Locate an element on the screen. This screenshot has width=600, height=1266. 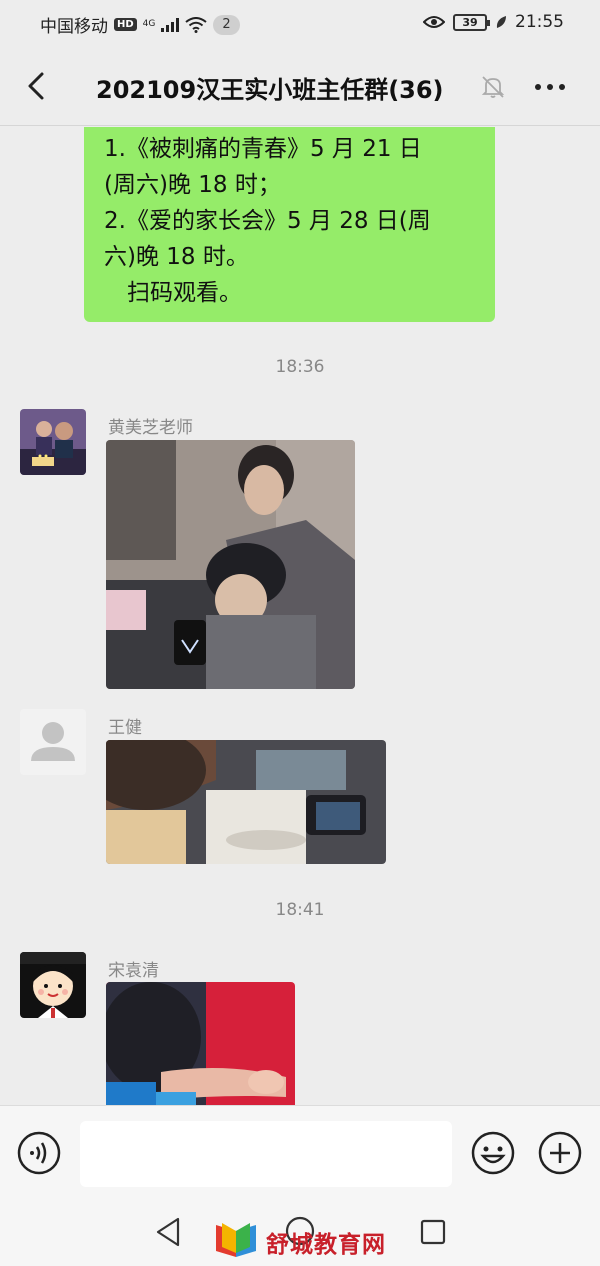
bubble-line: (周六)晚 18 时； is located at coordinates (192, 185).